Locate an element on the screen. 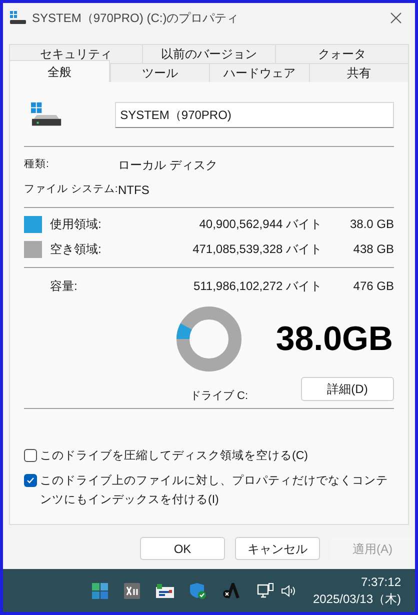 This screenshot has width=418, height=615. property-value: ローカル ディスク is located at coordinates (168, 165).